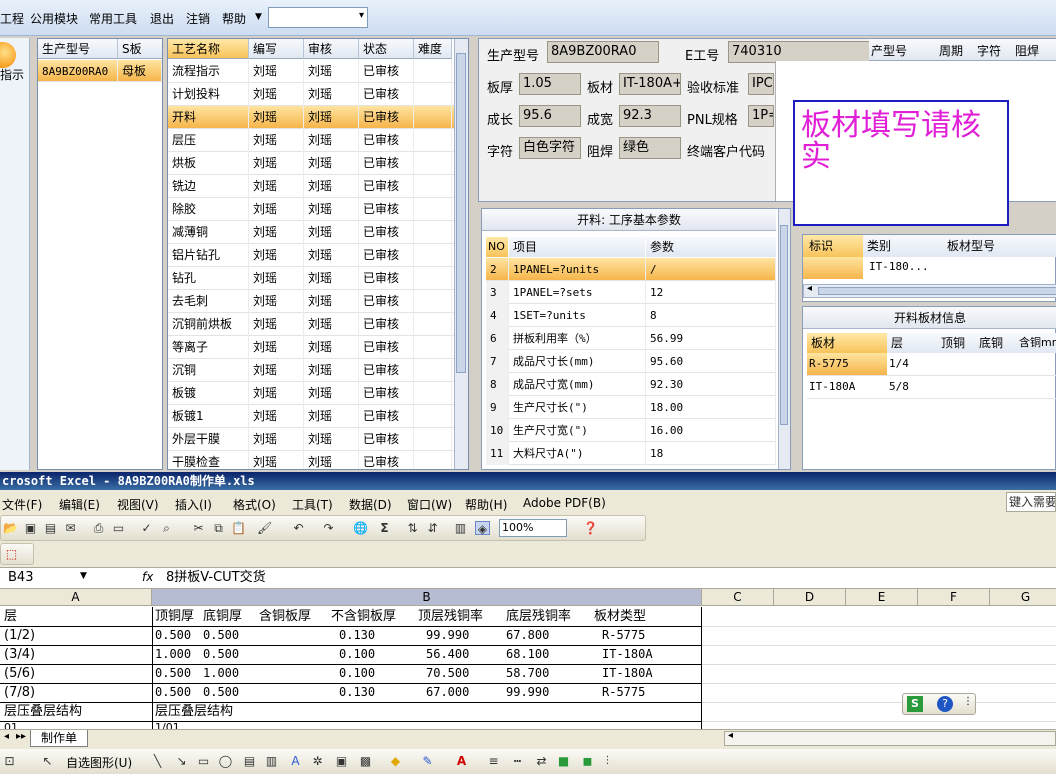 This screenshot has height=774, width=1056. I want to click on params-scrollbar, so click(784, 339).